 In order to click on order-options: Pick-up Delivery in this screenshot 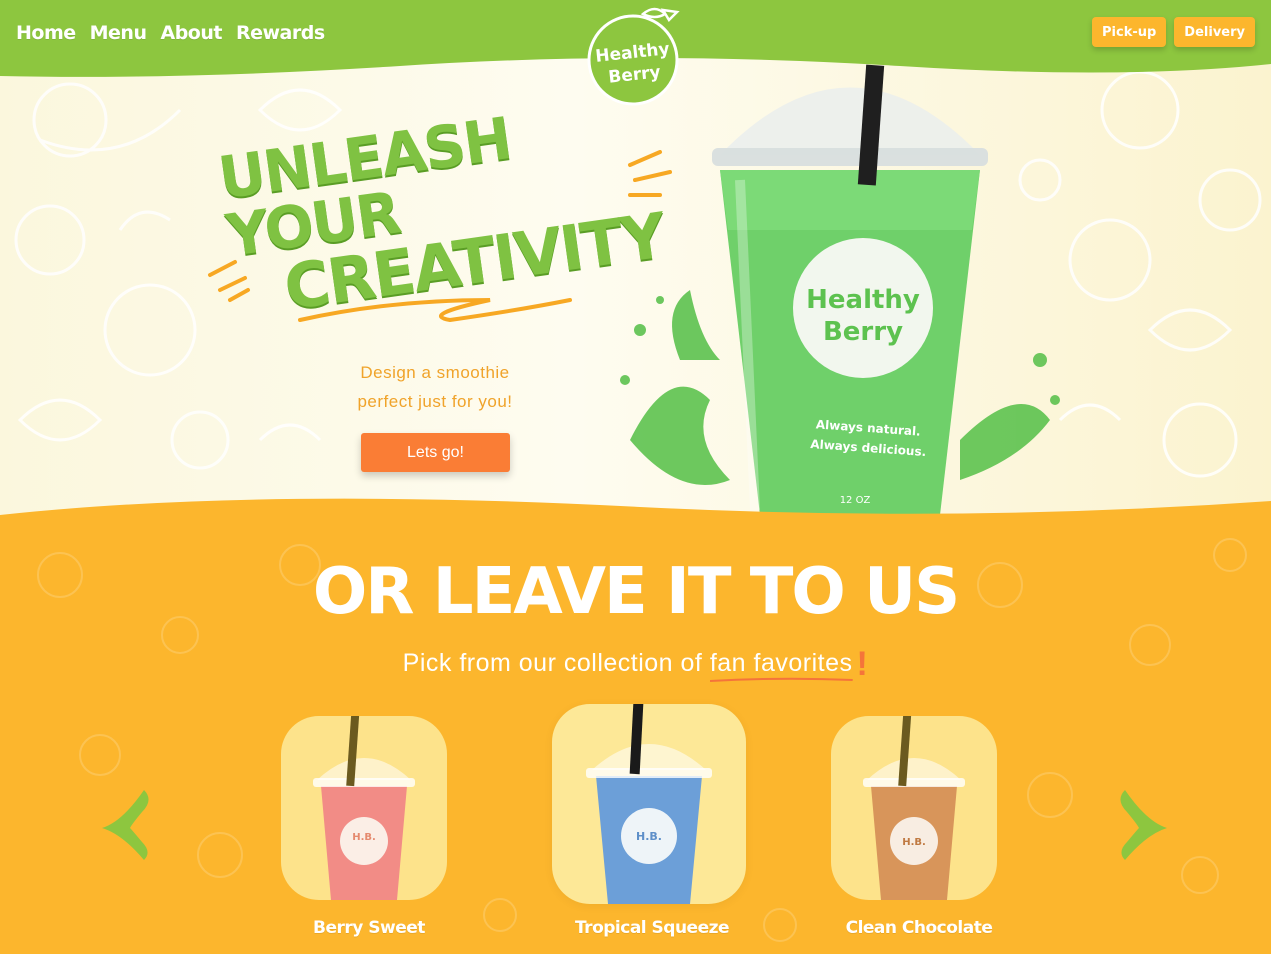, I will do `click(1173, 32)`.